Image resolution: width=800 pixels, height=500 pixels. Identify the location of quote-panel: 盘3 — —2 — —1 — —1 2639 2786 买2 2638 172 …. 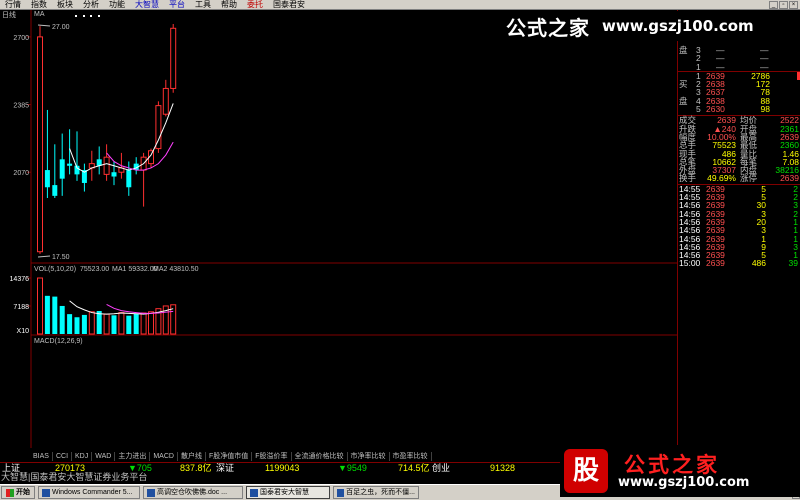
(738, 229).